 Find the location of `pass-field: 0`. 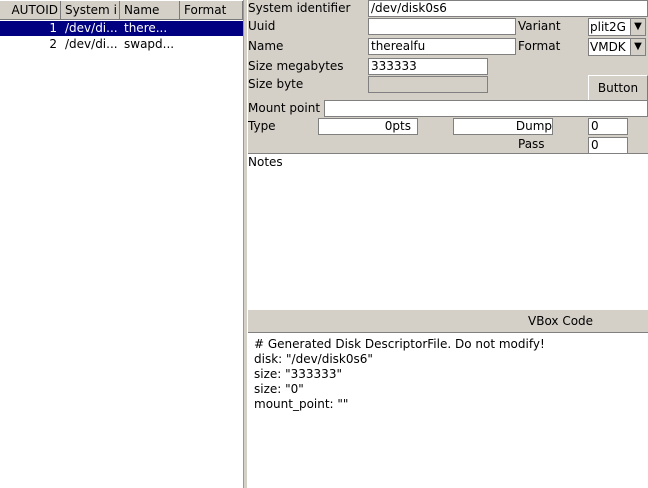

pass-field: 0 is located at coordinates (608, 145).